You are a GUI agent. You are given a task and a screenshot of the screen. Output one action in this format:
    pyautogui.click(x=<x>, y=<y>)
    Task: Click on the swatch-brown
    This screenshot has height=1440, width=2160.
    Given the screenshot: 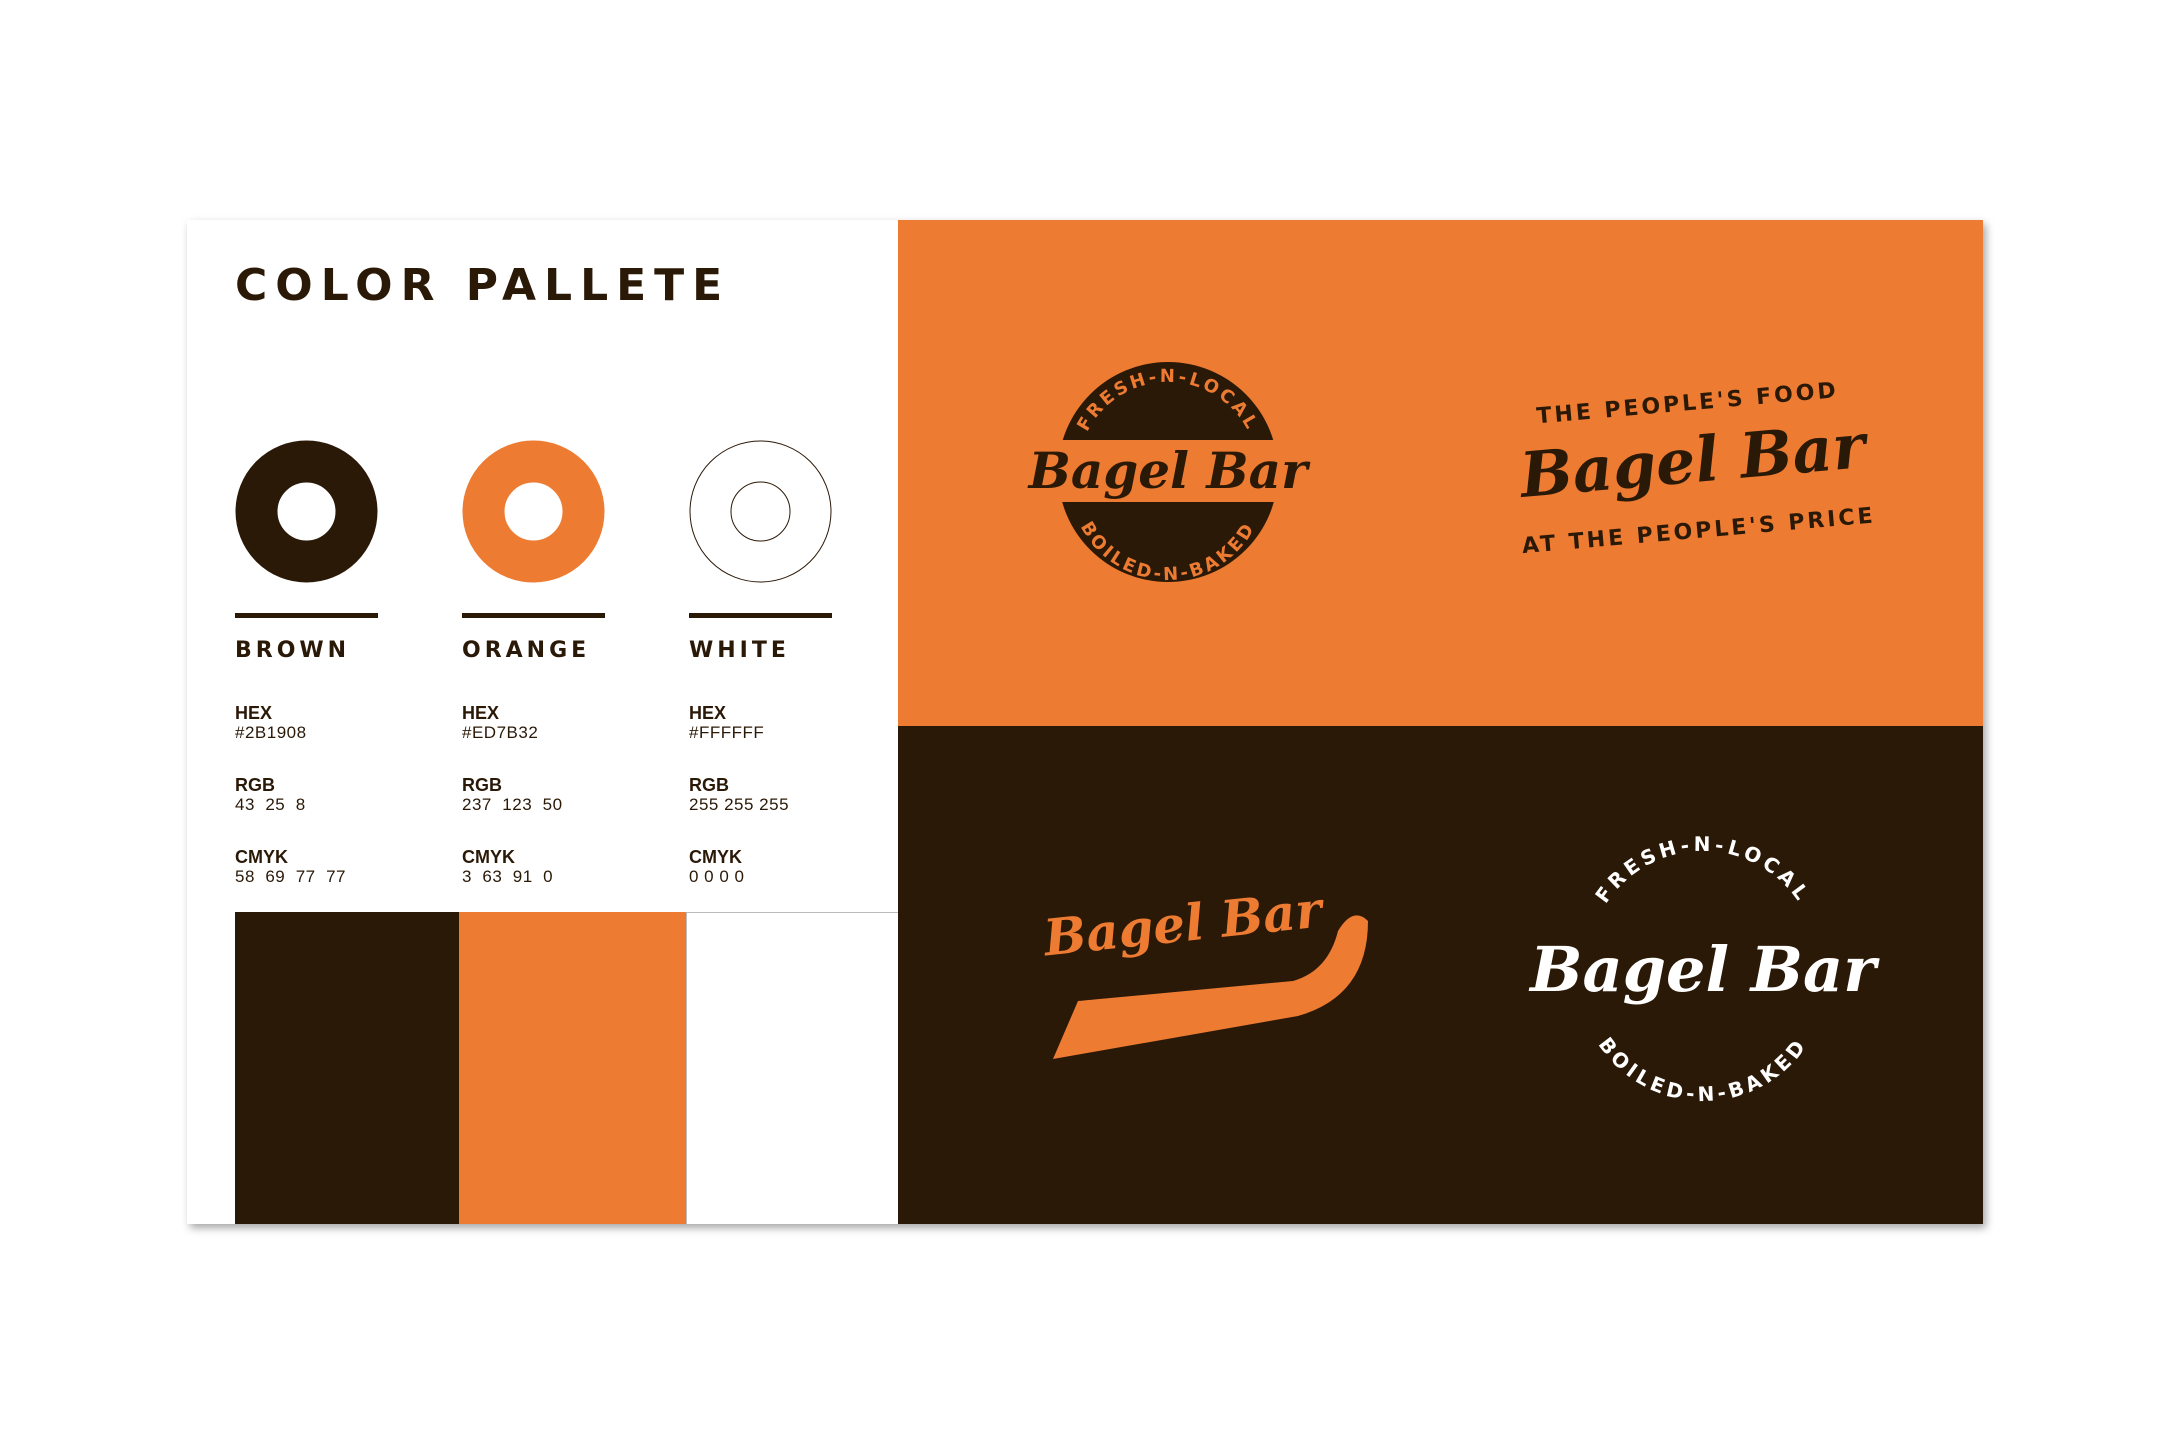 What is the action you would take?
    pyautogui.click(x=347, y=1068)
    